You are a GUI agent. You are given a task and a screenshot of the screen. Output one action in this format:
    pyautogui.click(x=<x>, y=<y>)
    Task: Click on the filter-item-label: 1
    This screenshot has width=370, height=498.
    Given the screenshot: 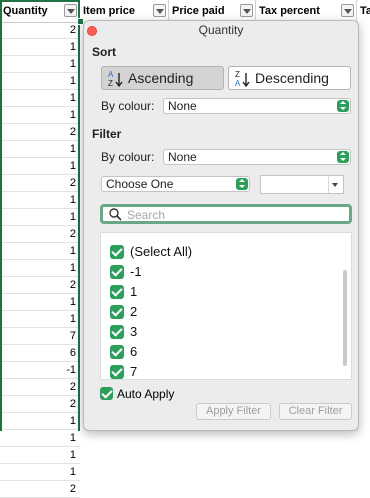 What is the action you would take?
    pyautogui.click(x=134, y=291)
    